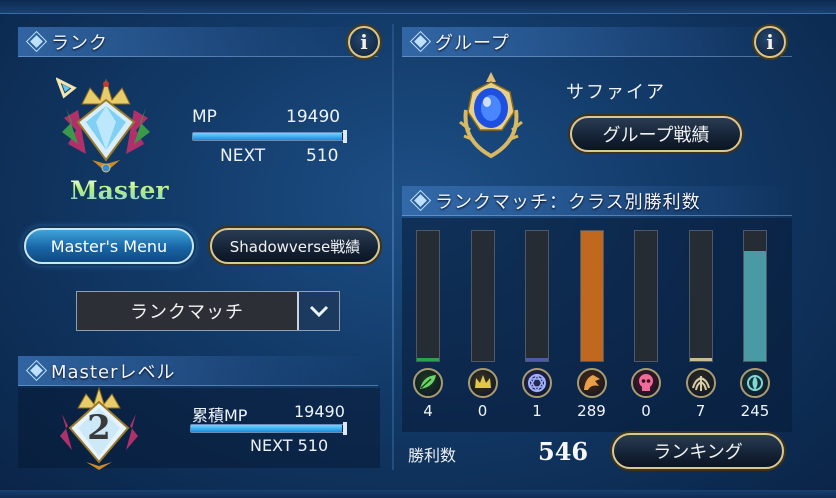  I want to click on class-wins-section-header: ランクマッチ：クラス別勝利数, so click(597, 201).